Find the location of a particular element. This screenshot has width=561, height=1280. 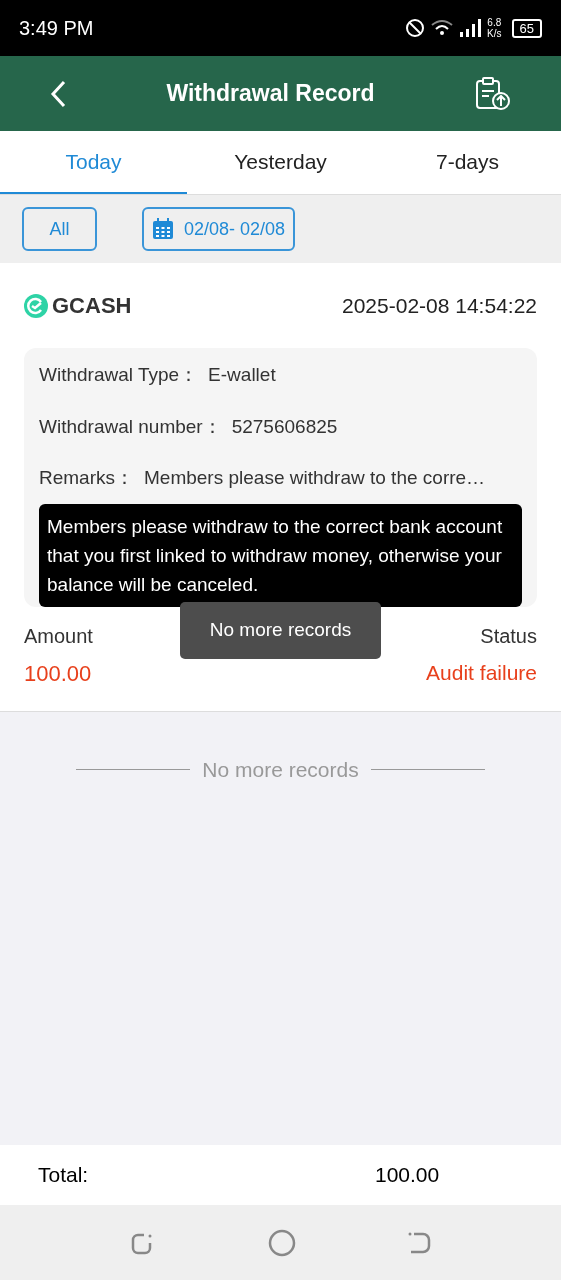

status-label: Status is located at coordinates (508, 636).